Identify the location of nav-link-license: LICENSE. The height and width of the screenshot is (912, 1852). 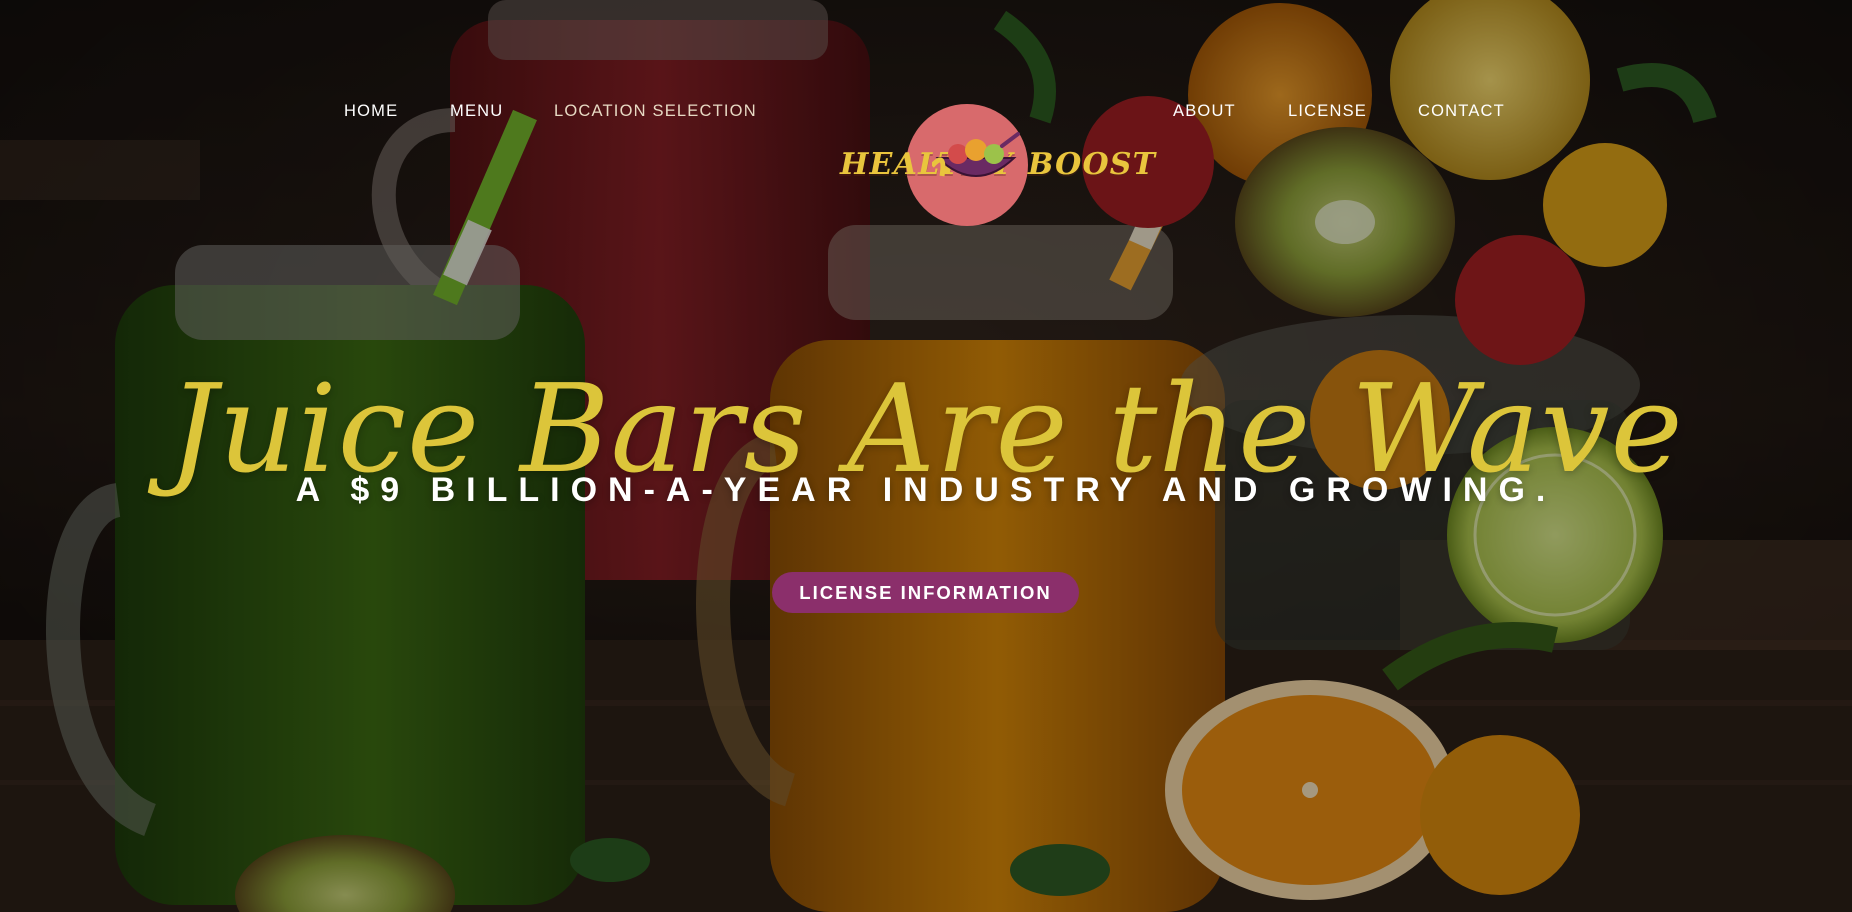
(1327, 111).